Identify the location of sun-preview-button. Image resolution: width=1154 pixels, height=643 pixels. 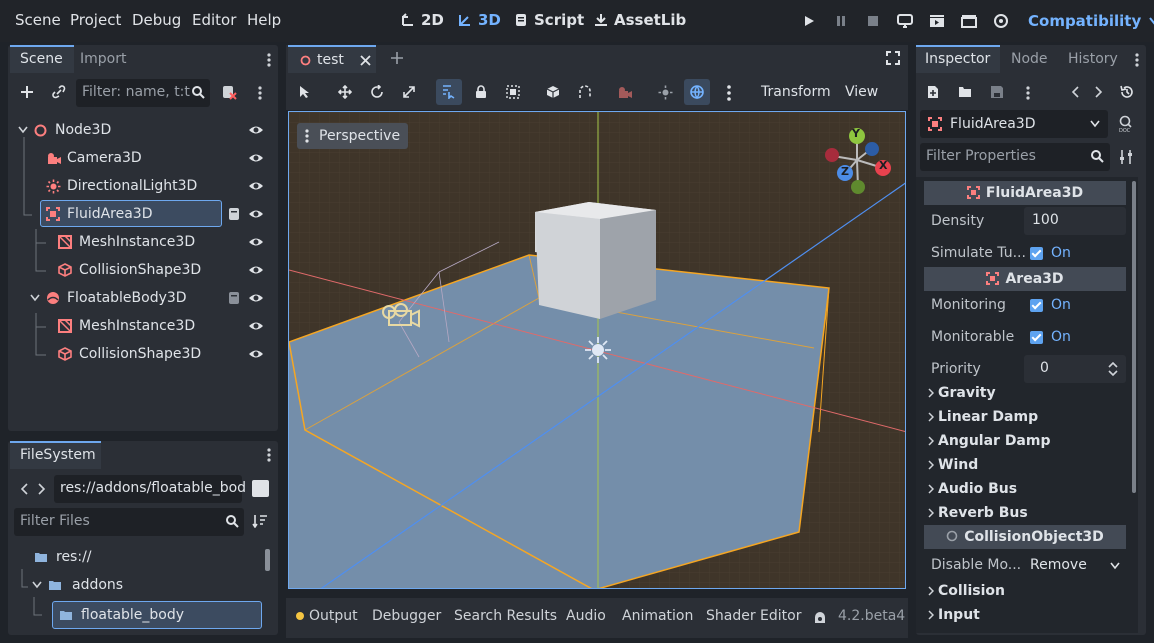
(665, 92).